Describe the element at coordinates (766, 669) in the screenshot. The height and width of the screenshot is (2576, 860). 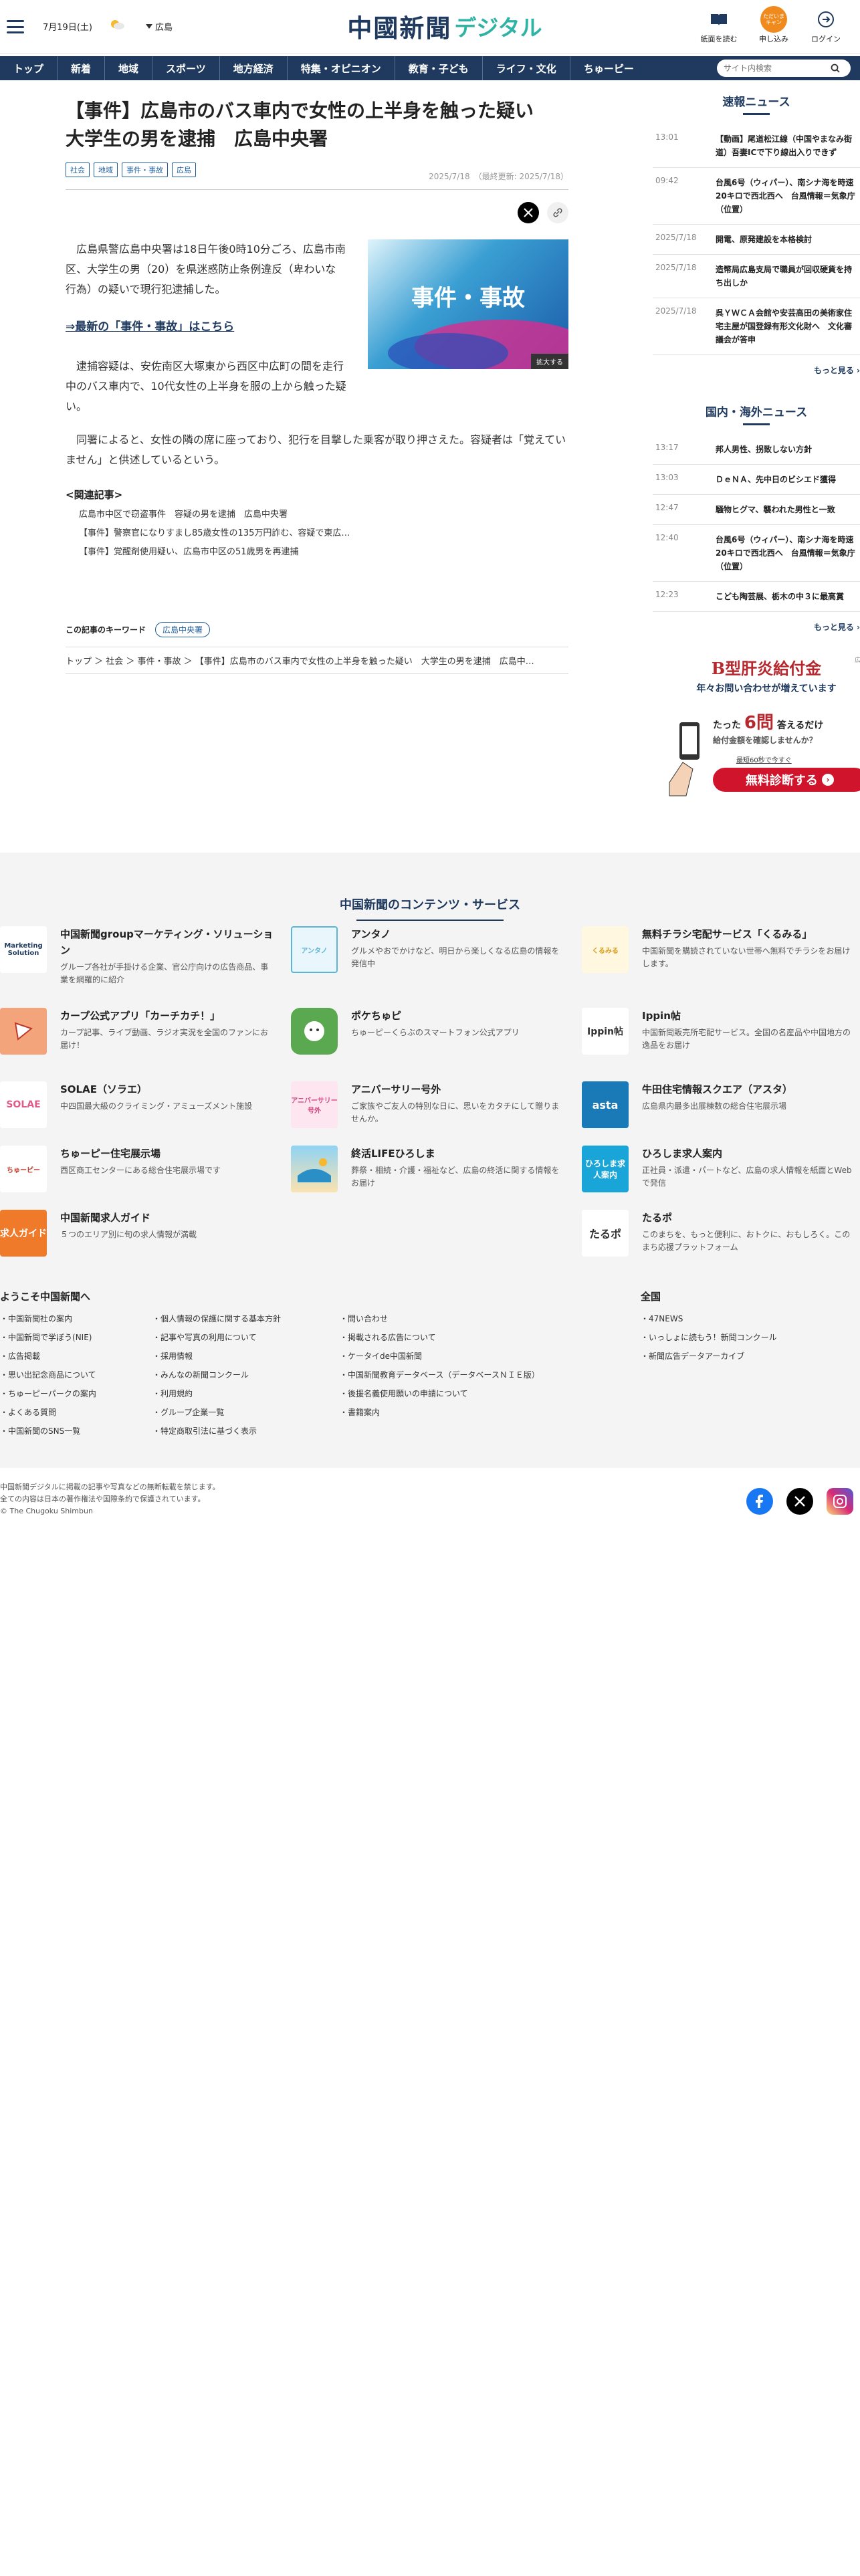
I see `ad-title: B型肝炎給付金` at that location.